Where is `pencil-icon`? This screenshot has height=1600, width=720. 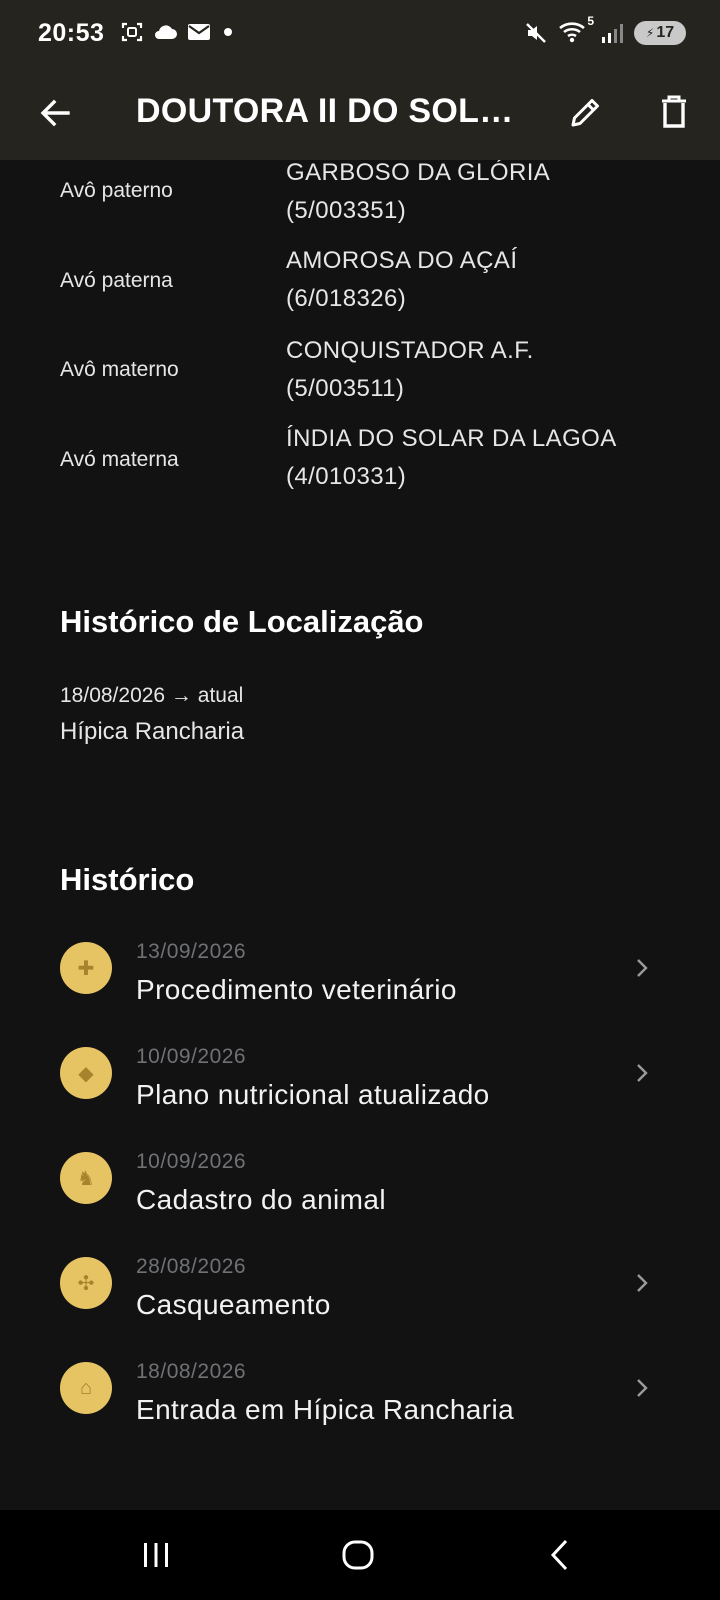 pencil-icon is located at coordinates (585, 113).